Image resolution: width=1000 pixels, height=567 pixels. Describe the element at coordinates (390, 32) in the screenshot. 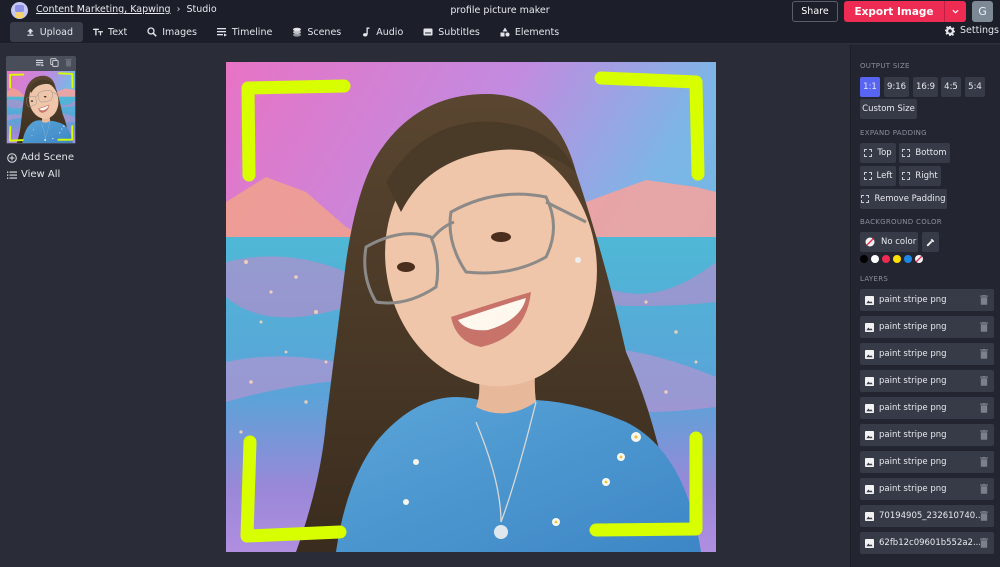

I see `tool-label: Audio` at that location.